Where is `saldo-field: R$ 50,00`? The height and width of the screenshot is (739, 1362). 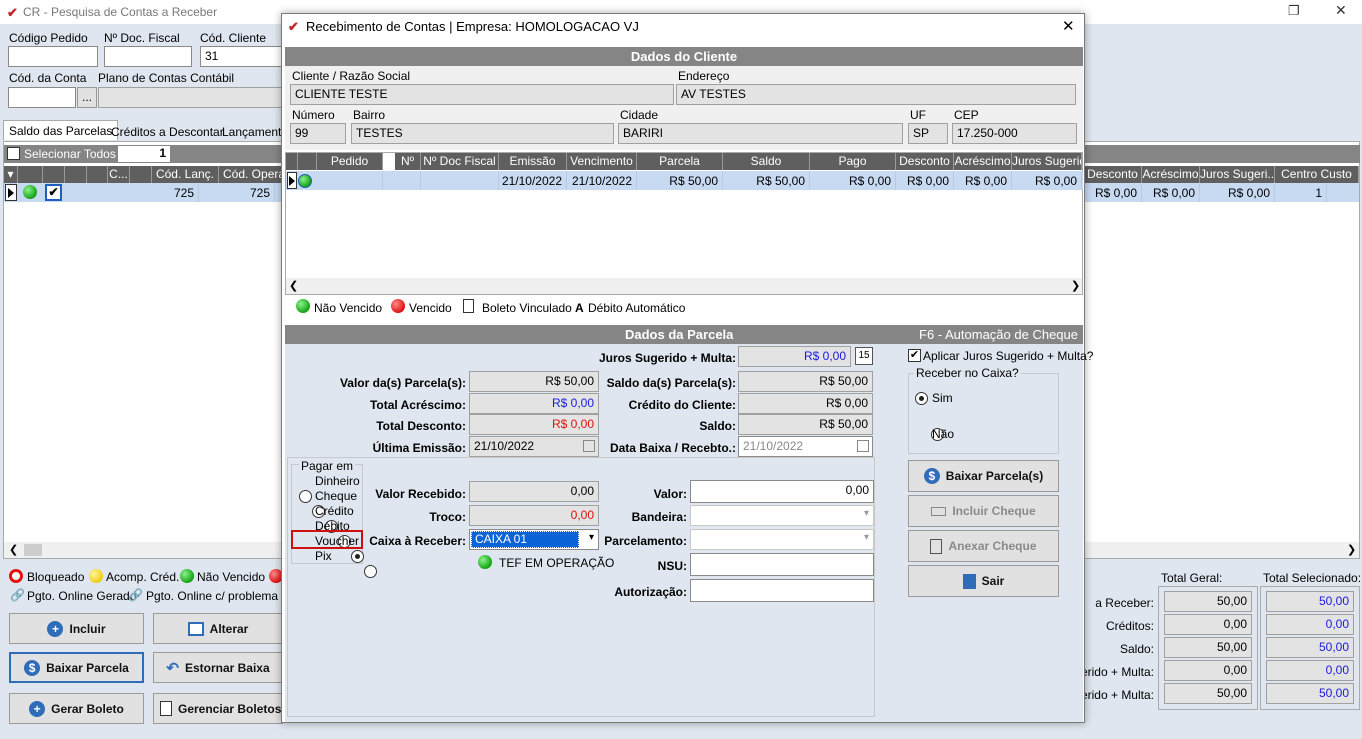
saldo-field: R$ 50,00 is located at coordinates (805, 424).